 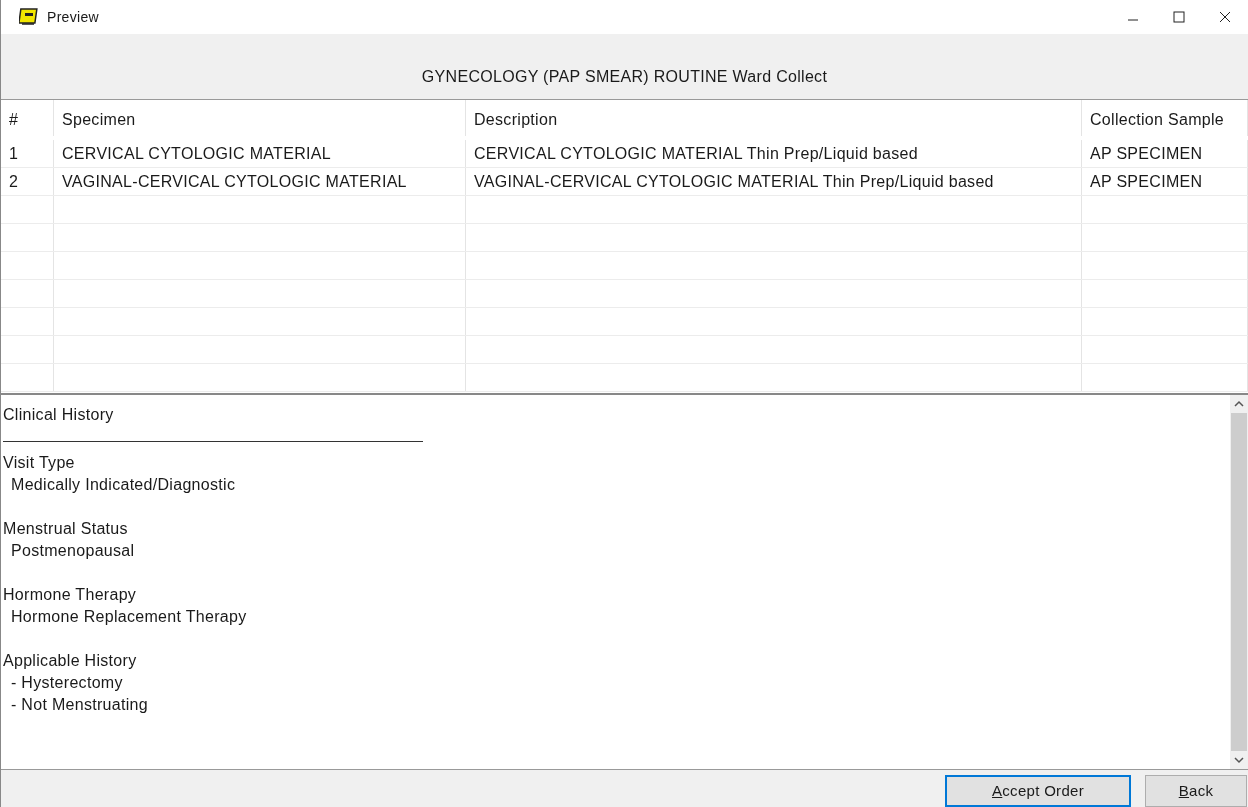 I want to click on app-icon, so click(x=29, y=17).